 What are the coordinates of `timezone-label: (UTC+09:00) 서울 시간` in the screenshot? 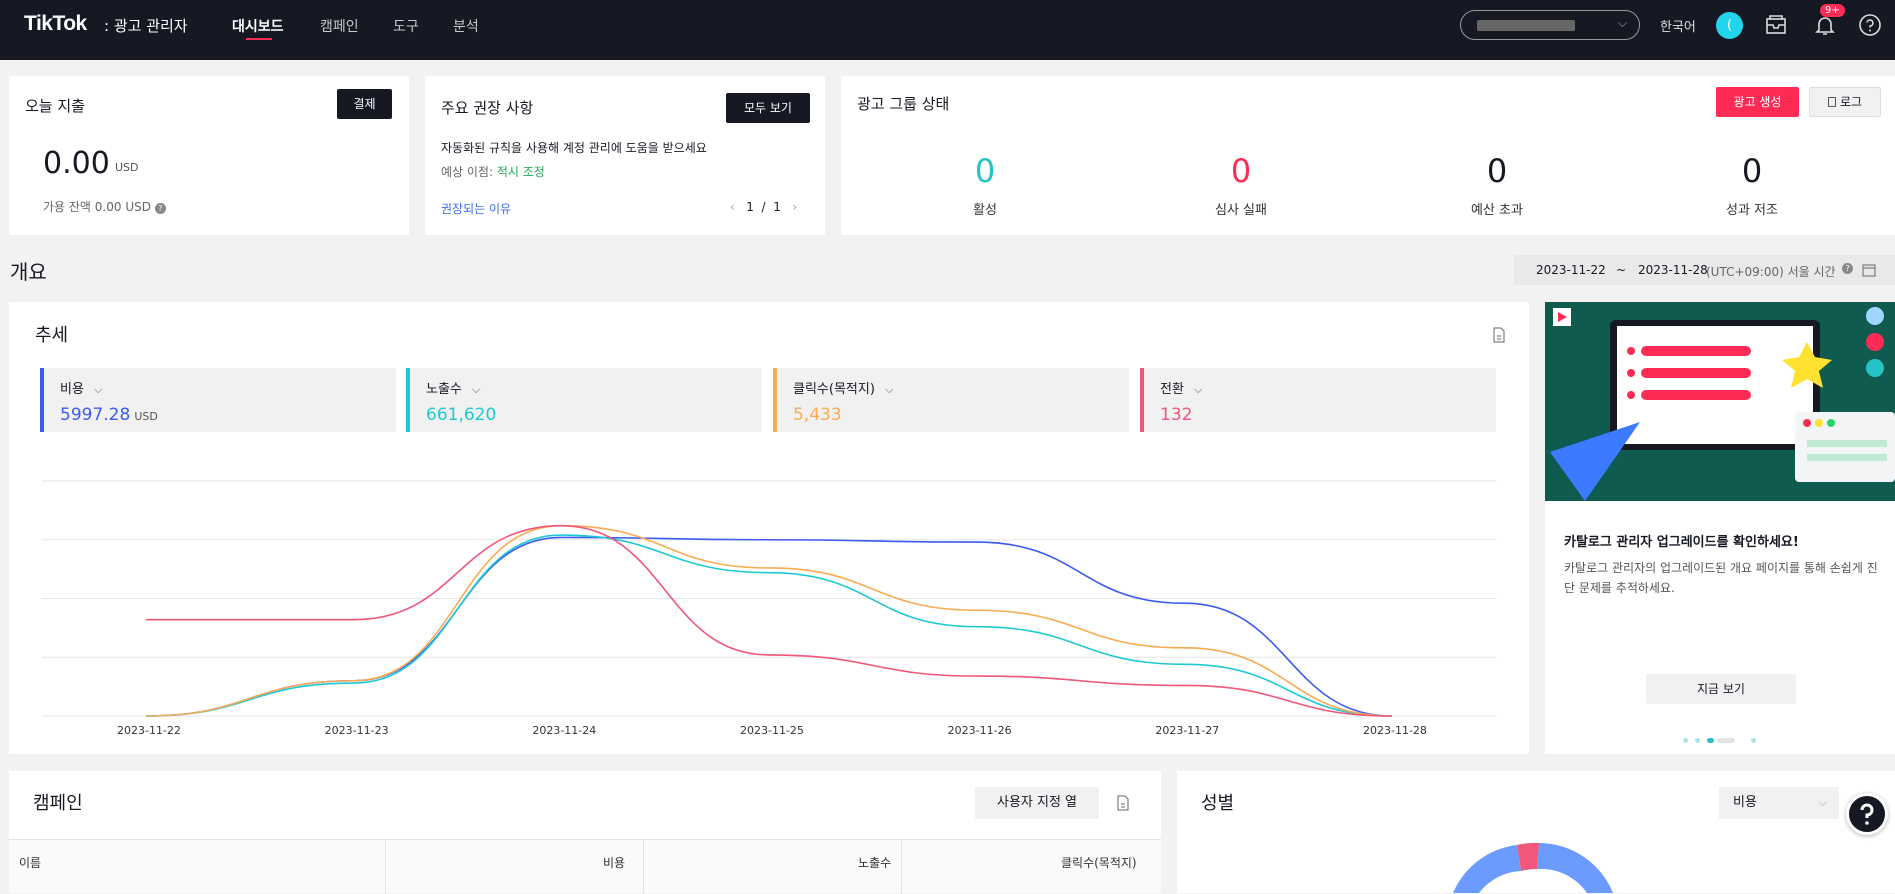 It's located at (1771, 272).